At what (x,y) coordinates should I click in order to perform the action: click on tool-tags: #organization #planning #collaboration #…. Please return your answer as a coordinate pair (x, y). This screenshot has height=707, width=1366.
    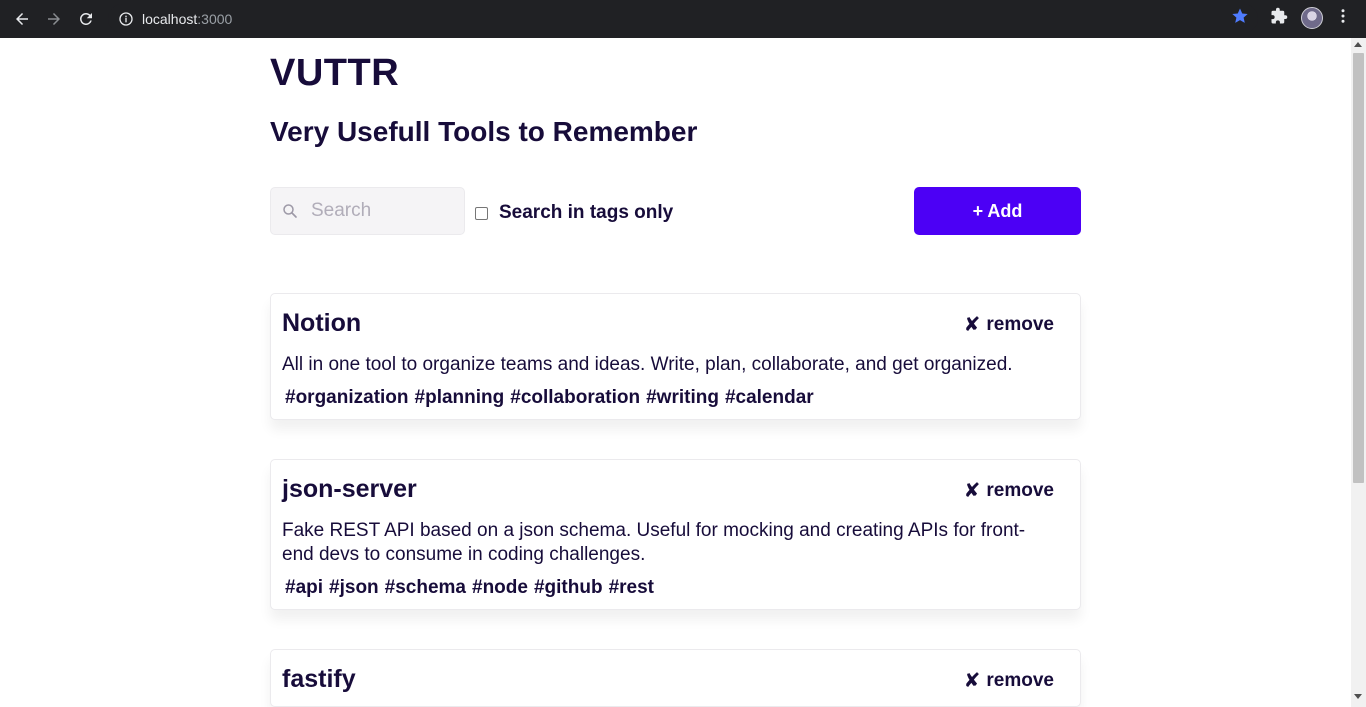
    Looking at the image, I should click on (549, 398).